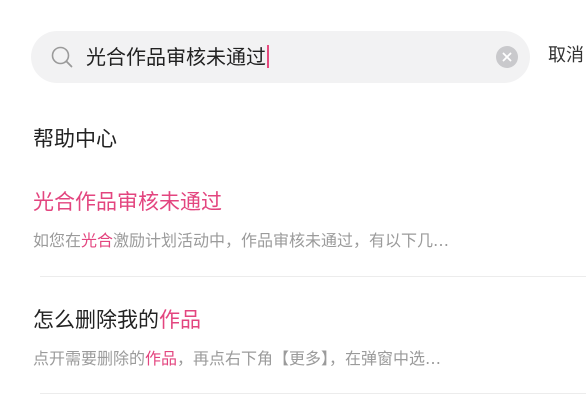  I want to click on search-bar: 光合作品审核未通过, so click(280, 57).